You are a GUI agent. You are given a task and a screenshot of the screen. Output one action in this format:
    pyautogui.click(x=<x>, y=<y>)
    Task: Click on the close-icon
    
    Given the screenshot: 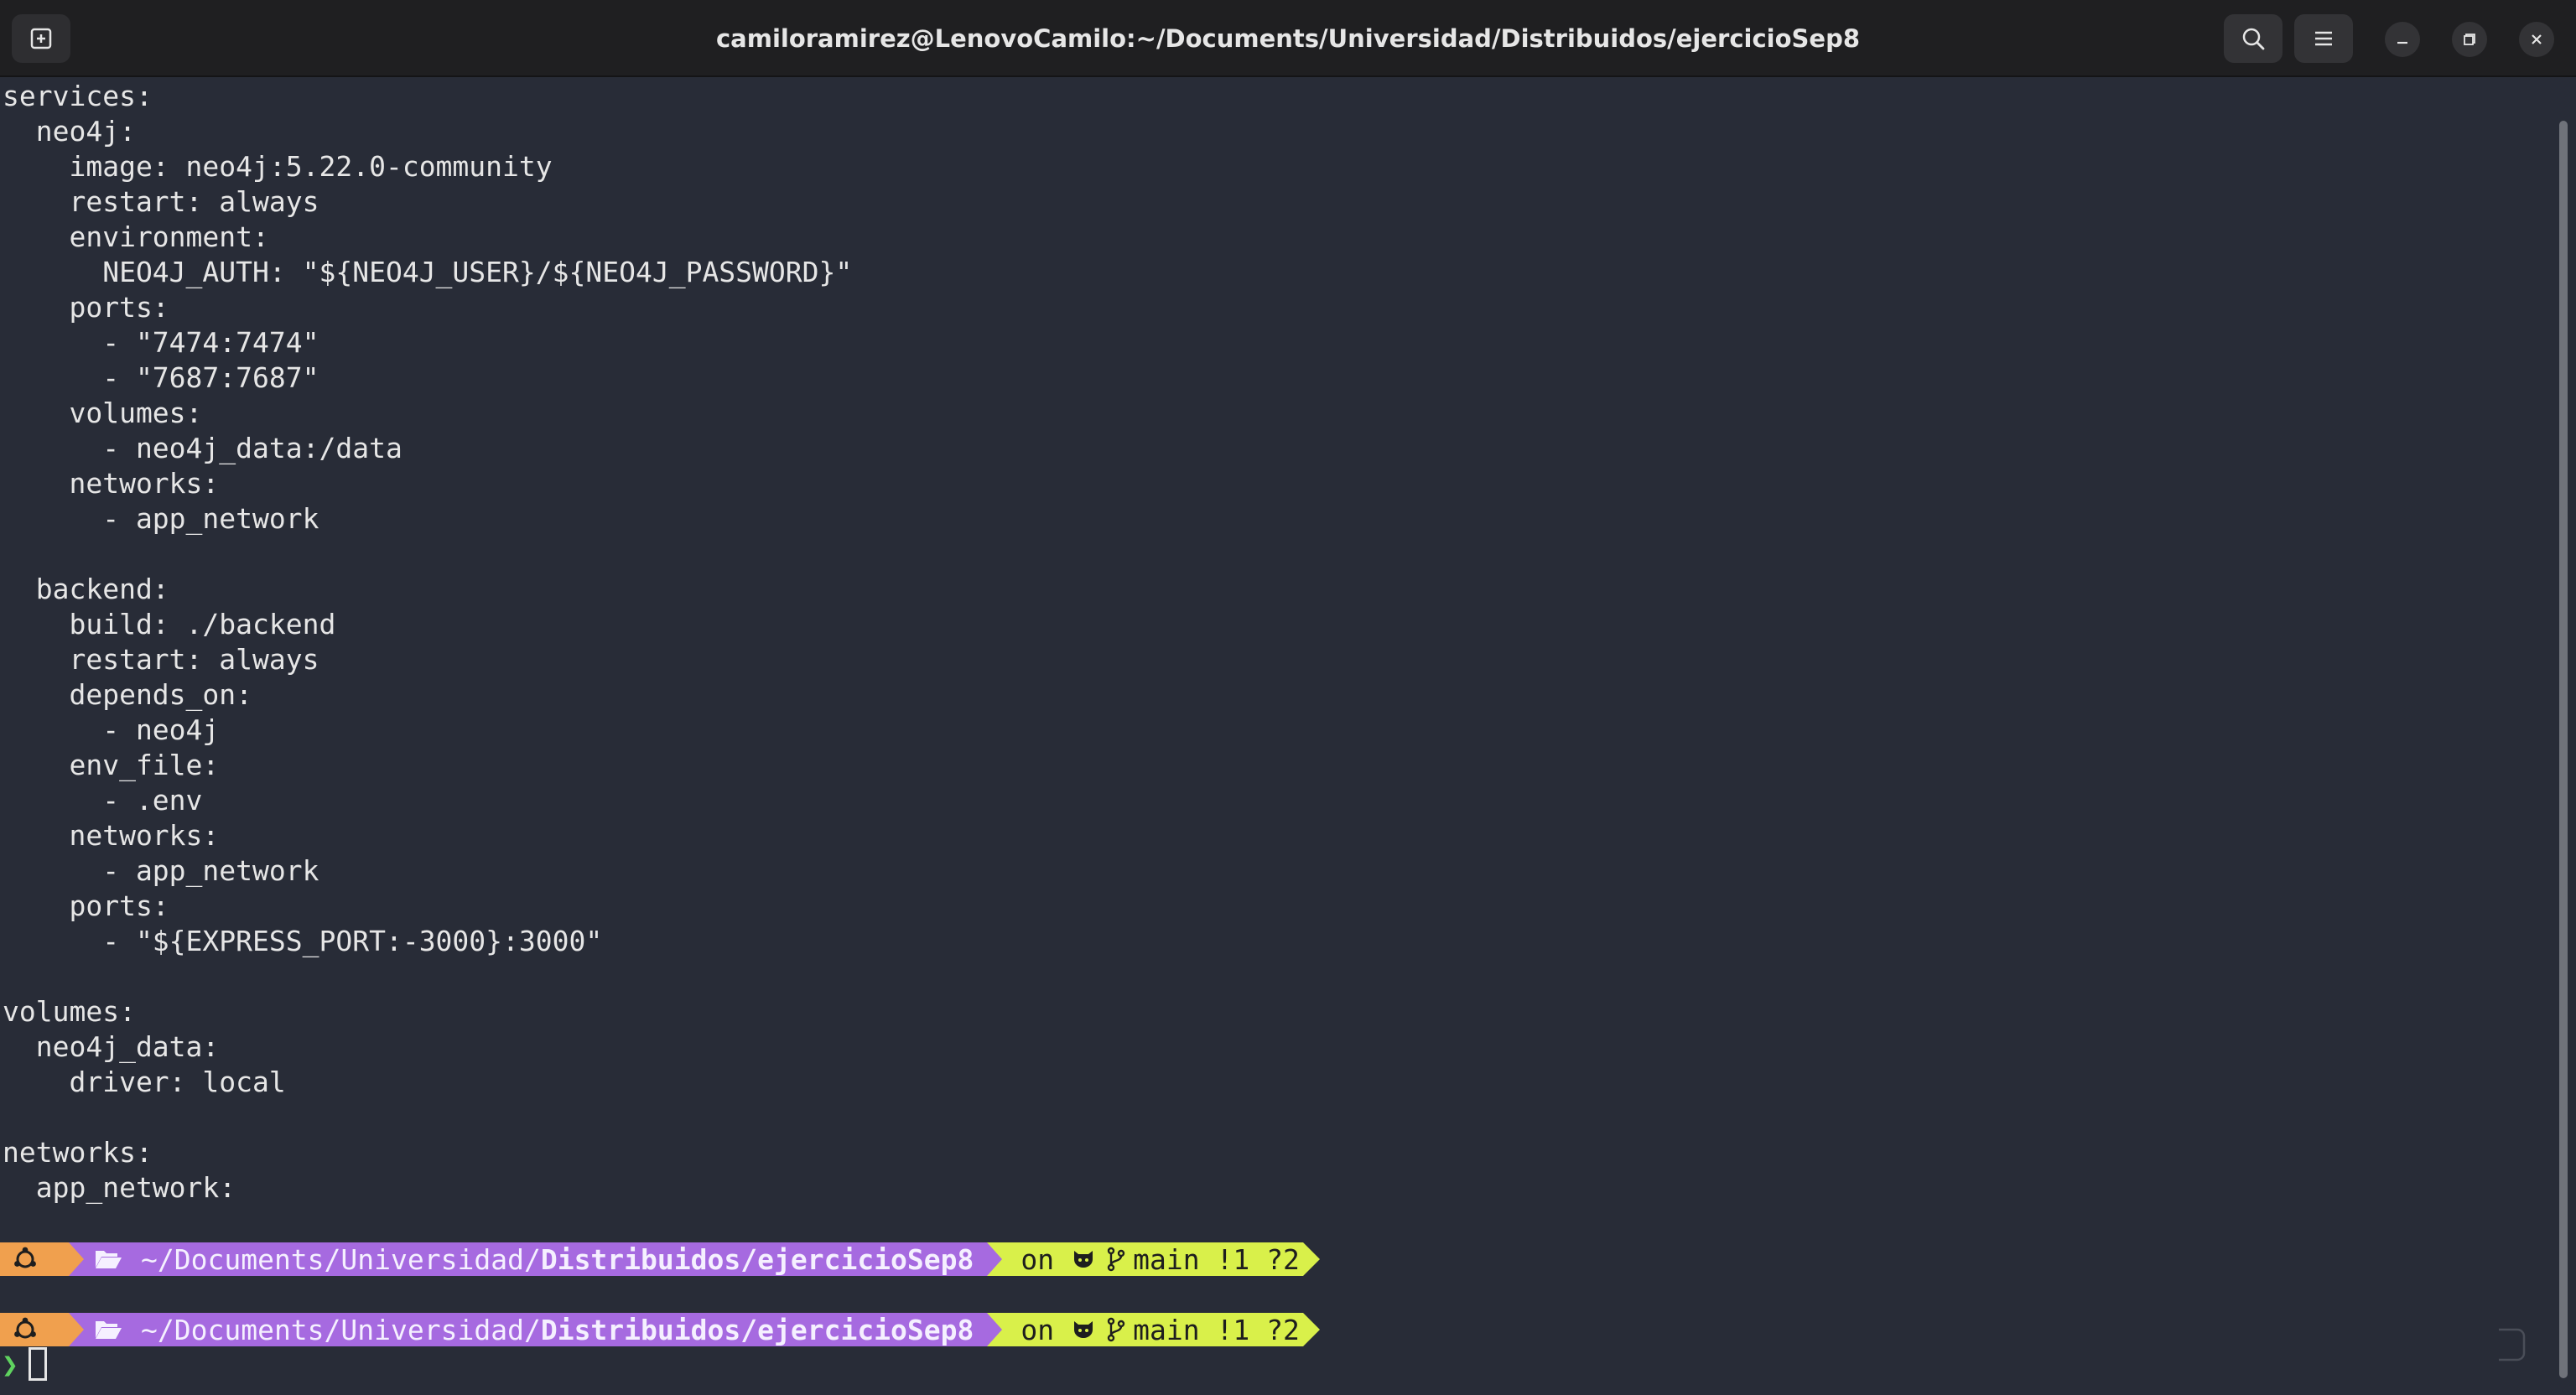 What is the action you would take?
    pyautogui.click(x=2537, y=39)
    